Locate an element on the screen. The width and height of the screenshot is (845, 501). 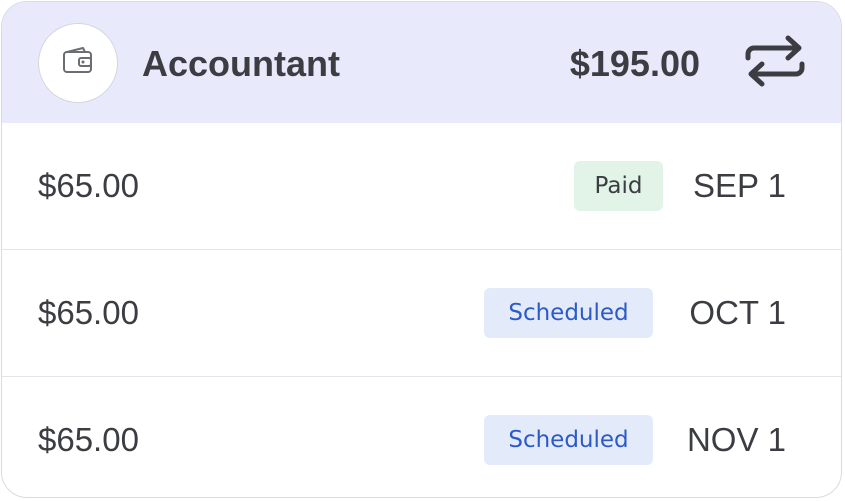
payment-date: NOV 1 is located at coordinates (736, 439).